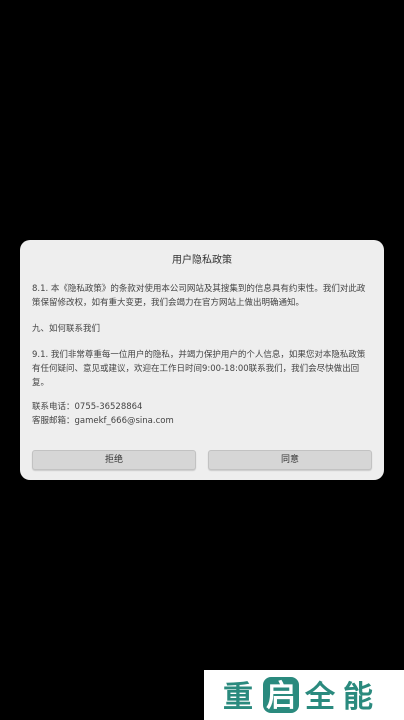  I want to click on contact-email: 客服邮箱：gamekf_666@sina.com, so click(103, 421).